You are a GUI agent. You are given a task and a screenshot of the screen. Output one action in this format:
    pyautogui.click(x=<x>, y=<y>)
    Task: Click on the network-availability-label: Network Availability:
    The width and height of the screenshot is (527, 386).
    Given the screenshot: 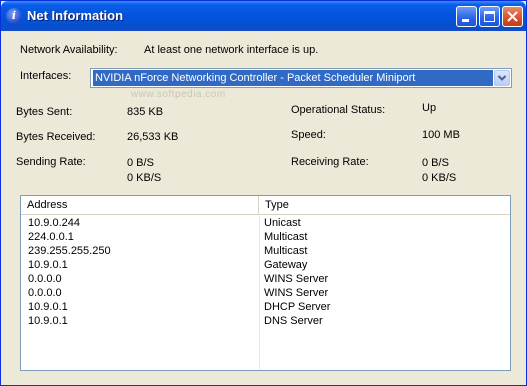 What is the action you would take?
    pyautogui.click(x=69, y=50)
    